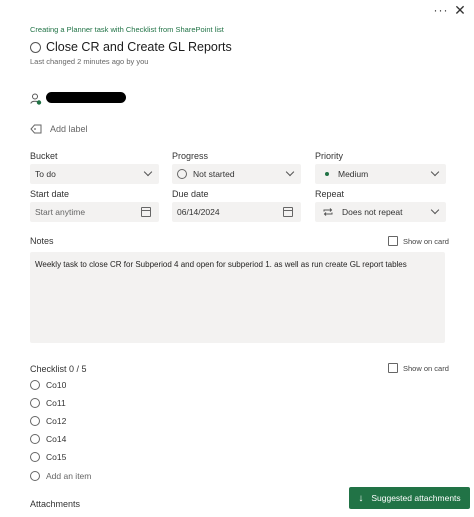 Image resolution: width=474 pixels, height=517 pixels. I want to click on progress-value: Not started, so click(214, 174).